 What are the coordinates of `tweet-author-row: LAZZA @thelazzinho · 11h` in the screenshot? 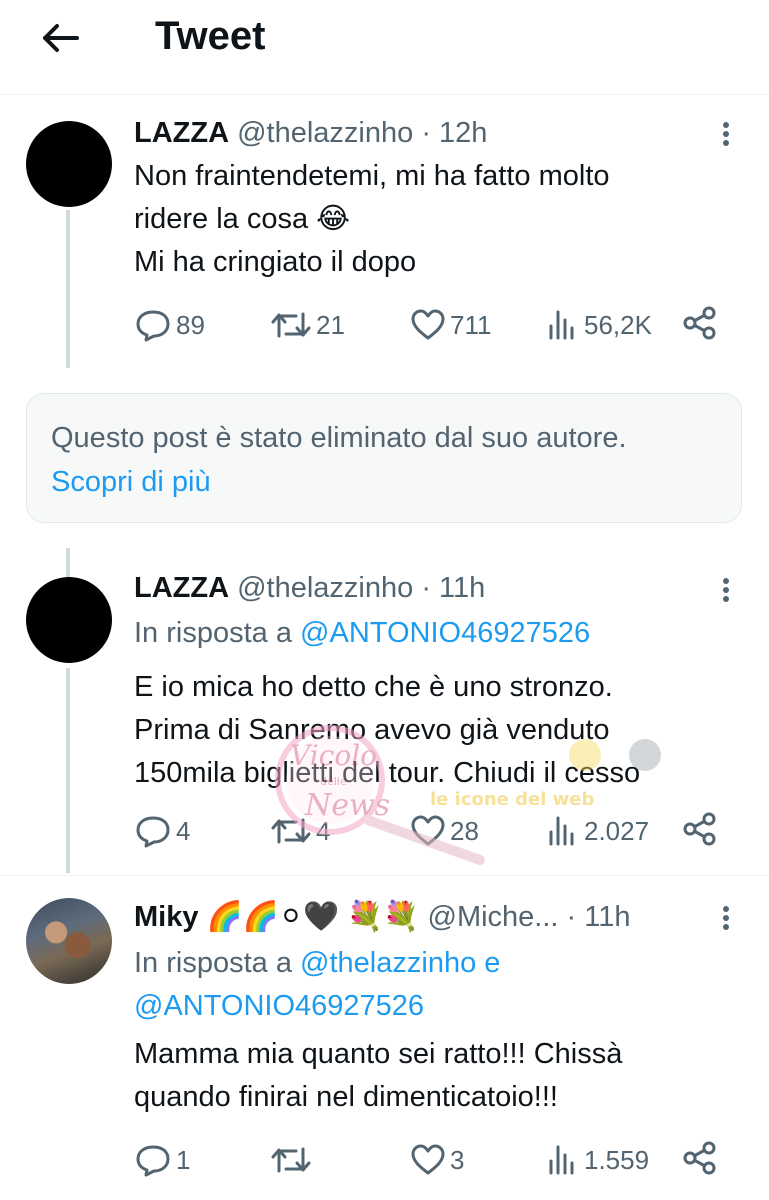 It's located at (309, 588).